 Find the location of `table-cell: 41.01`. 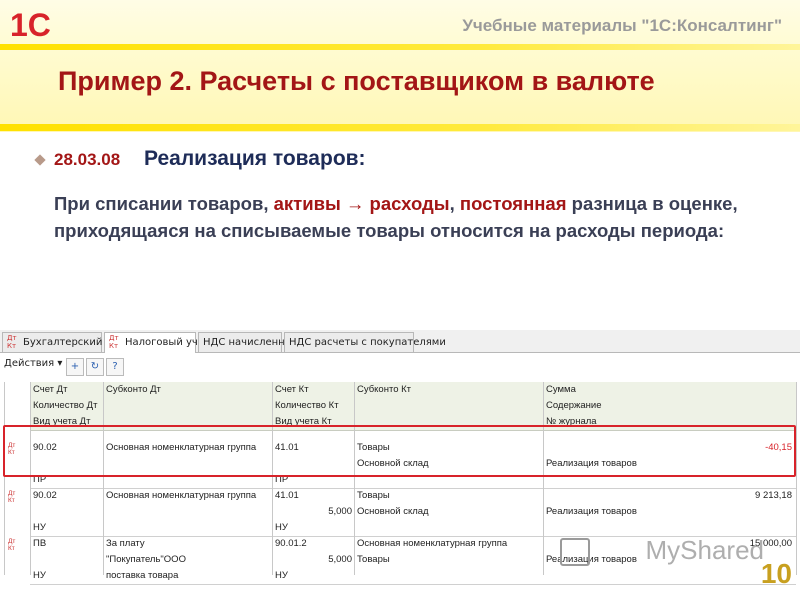

table-cell: 41.01 is located at coordinates (287, 495).